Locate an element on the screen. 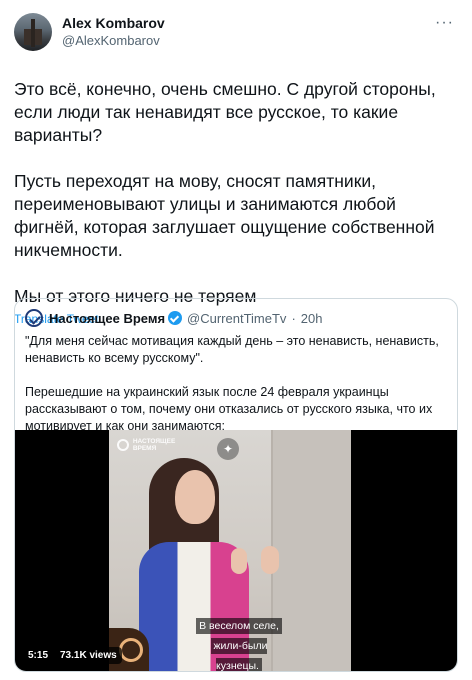 Image resolution: width=472 pixels, height=680 pixels. quoted-time: 20h is located at coordinates (312, 318).